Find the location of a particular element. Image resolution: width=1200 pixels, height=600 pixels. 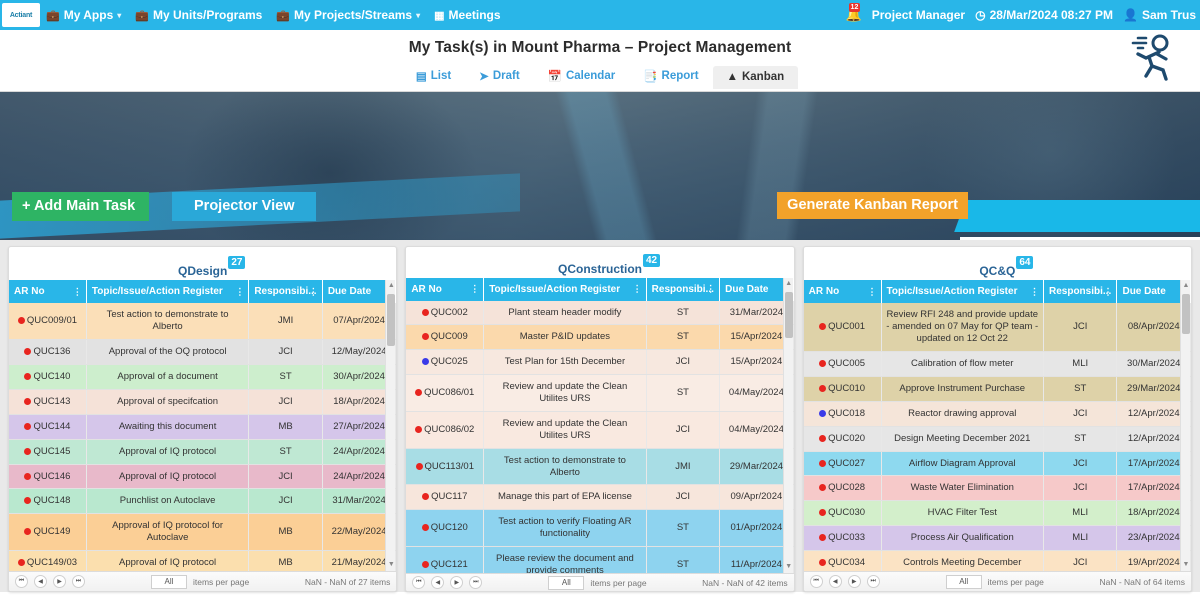

cell-ar-no: QUC120 is located at coordinates (445, 528).